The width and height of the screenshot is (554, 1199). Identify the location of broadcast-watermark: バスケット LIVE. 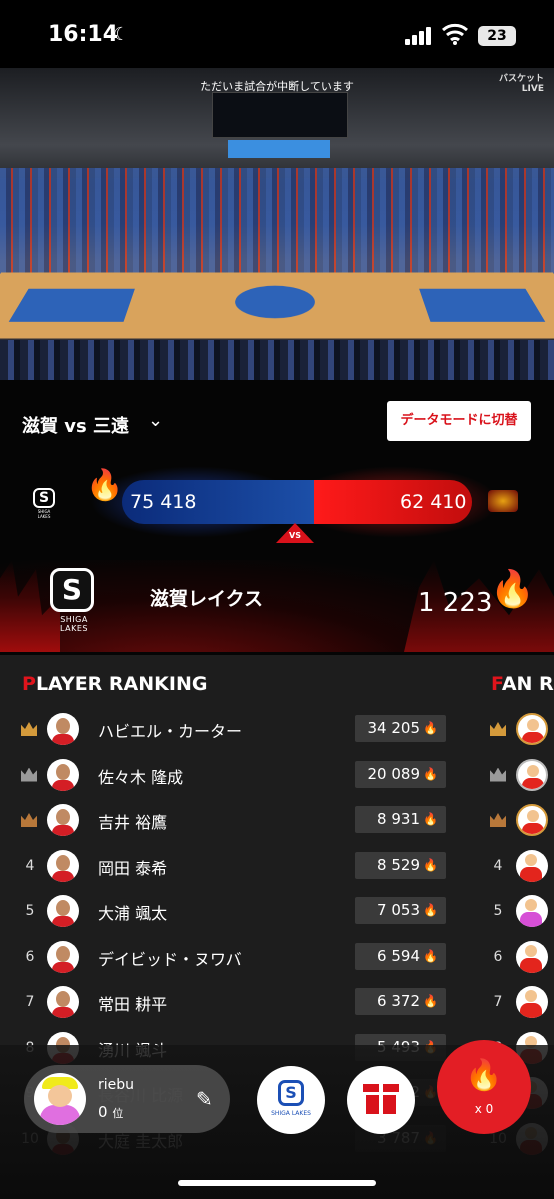
(521, 84).